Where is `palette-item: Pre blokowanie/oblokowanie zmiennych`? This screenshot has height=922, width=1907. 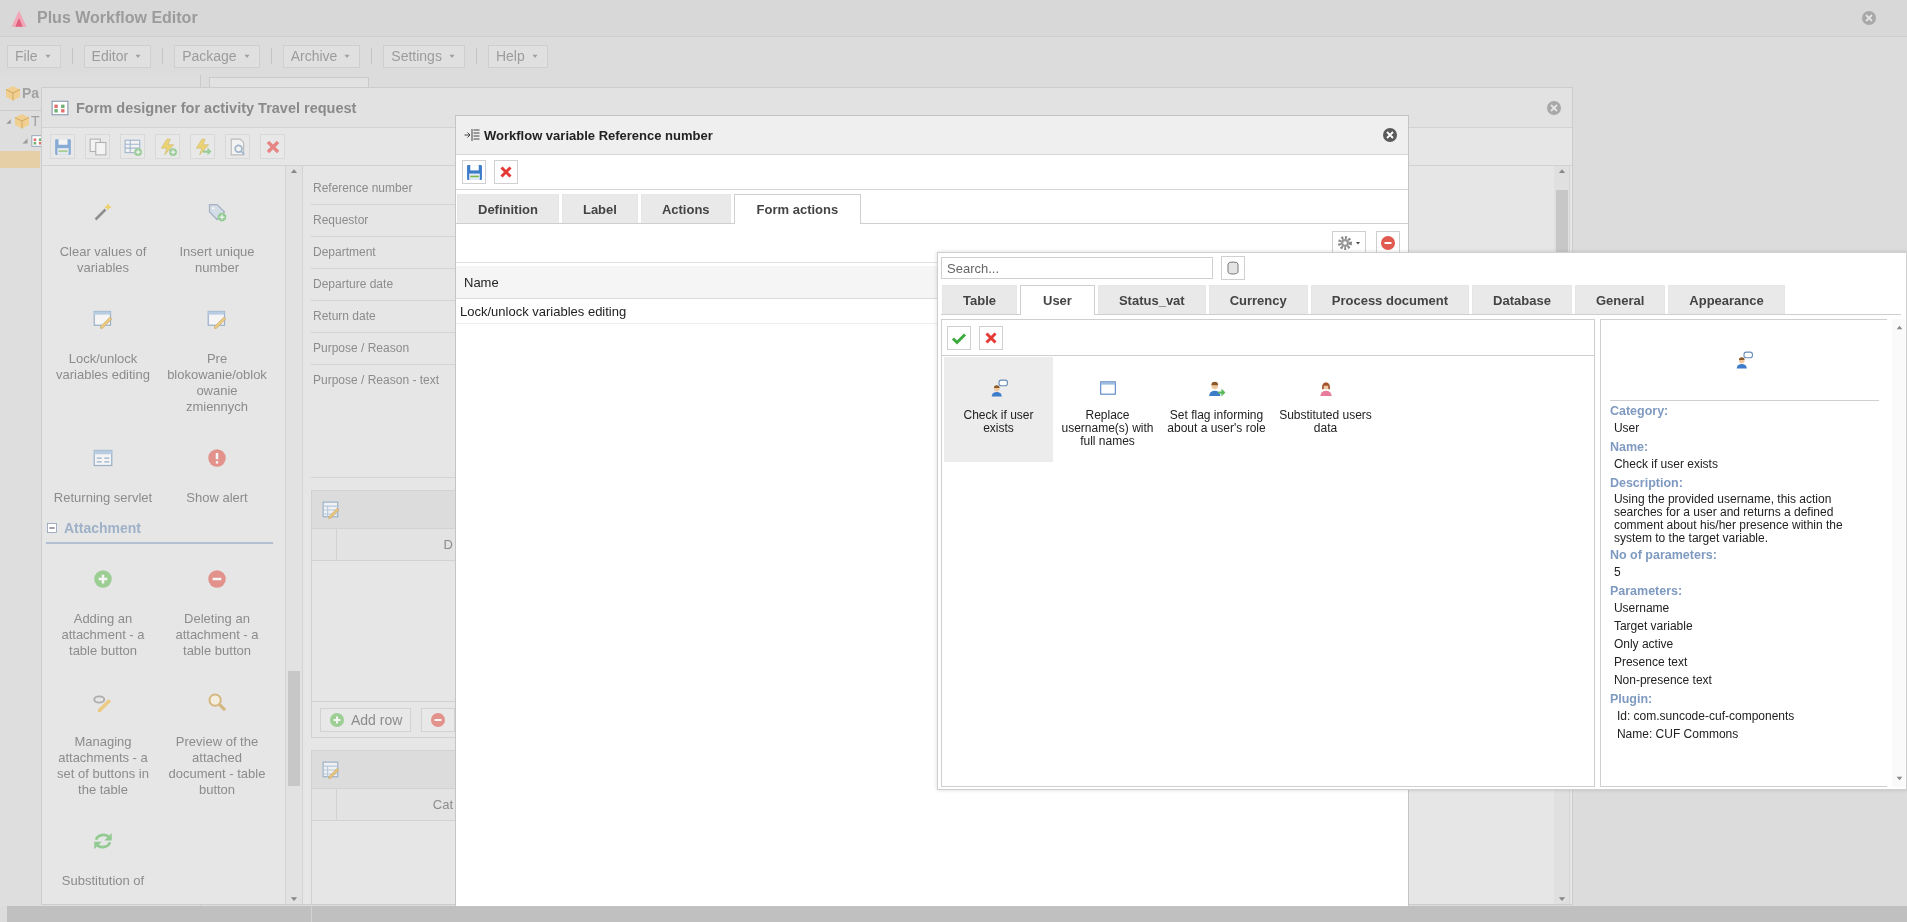
palette-item: Pre blokowanie/oblokowanie zmiennych is located at coordinates (217, 362).